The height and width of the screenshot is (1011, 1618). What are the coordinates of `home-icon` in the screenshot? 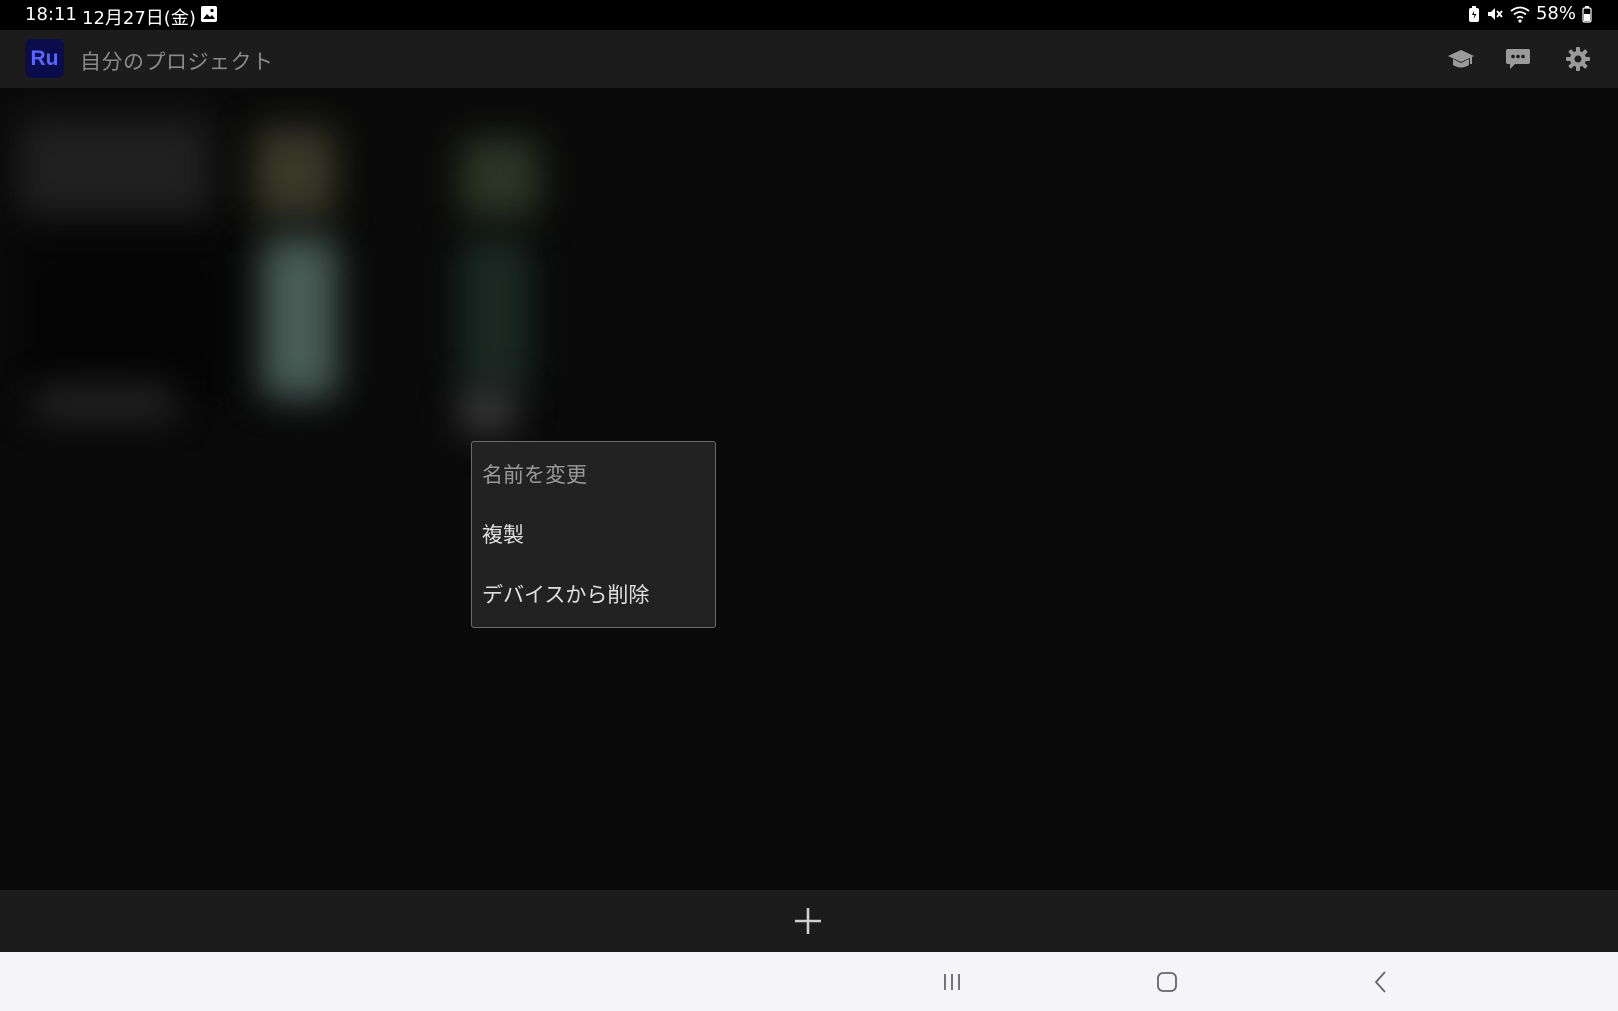 It's located at (1167, 982).